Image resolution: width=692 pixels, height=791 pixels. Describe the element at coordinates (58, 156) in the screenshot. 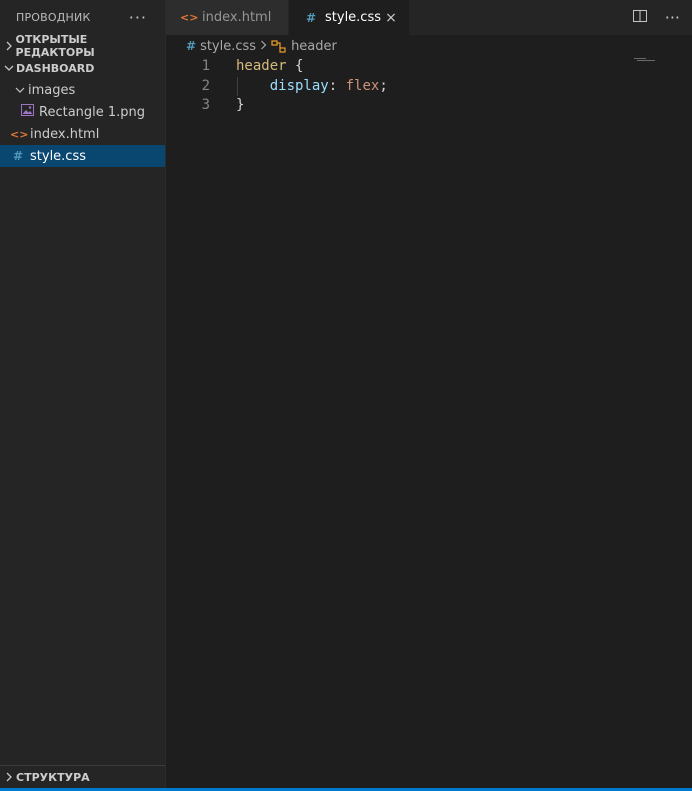

I see `file-label: style.css` at that location.